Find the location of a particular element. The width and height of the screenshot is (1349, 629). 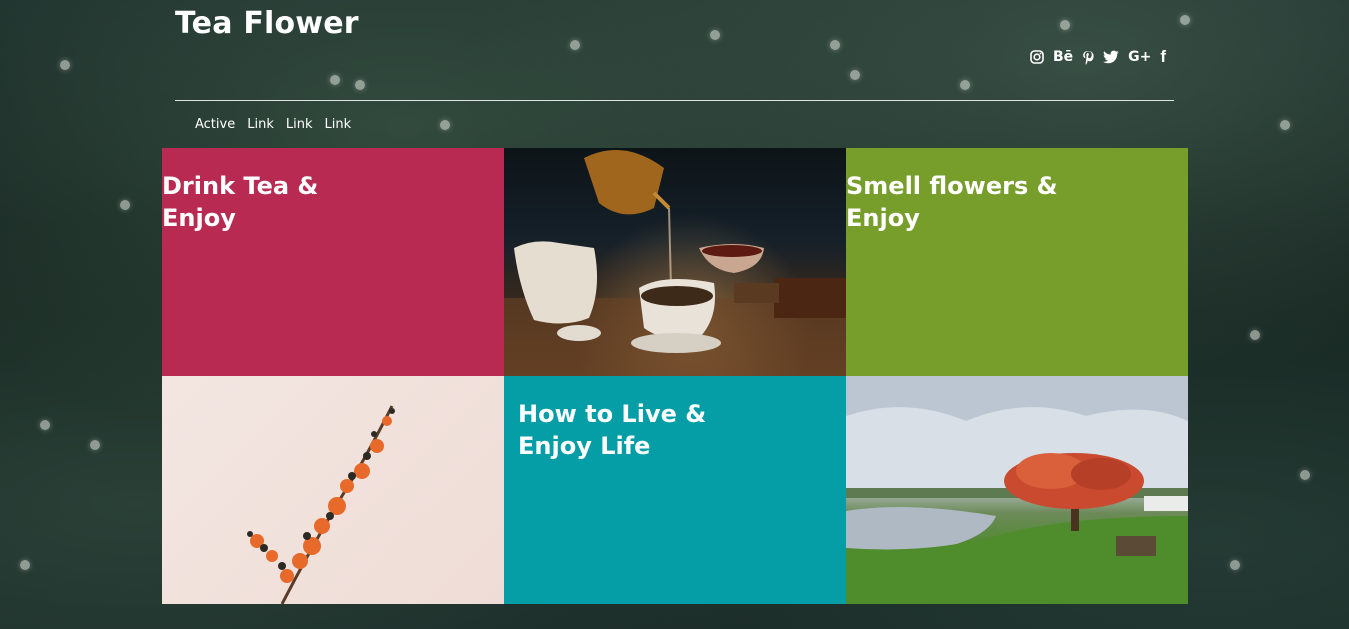

tile-title: Smell flowers & Enjoy is located at coordinates (952, 202).